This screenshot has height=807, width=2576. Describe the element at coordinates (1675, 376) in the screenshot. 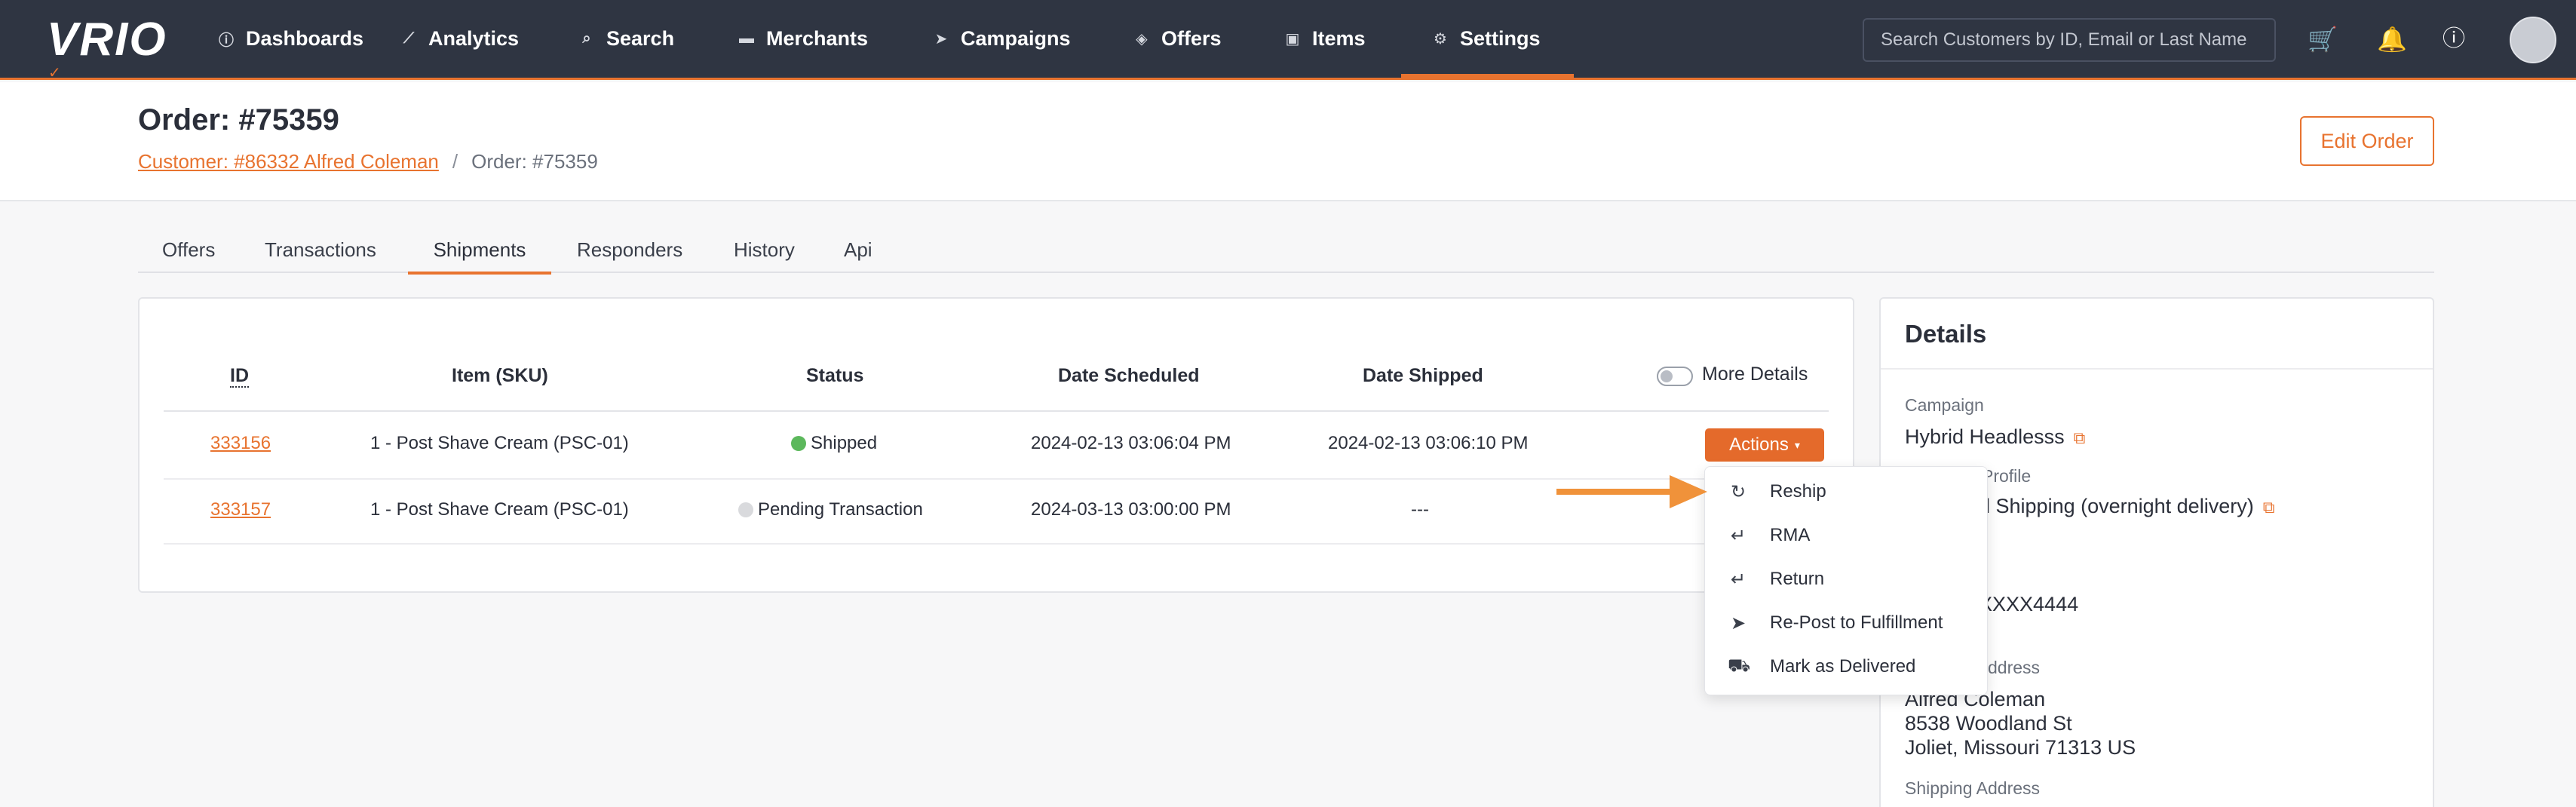

I see `more-details-toggle` at that location.